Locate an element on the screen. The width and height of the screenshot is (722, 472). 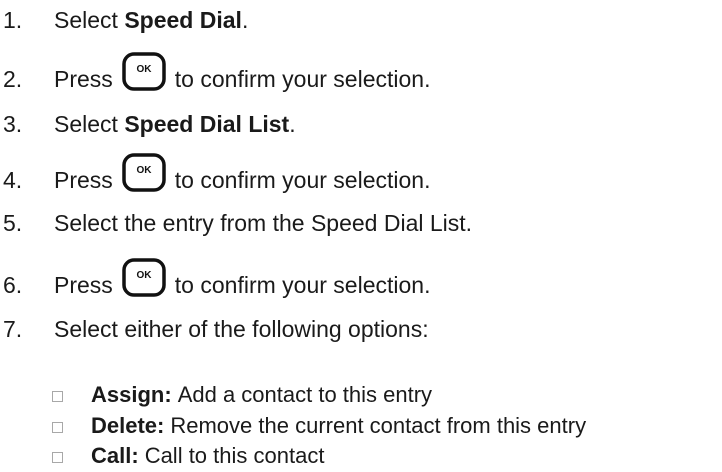
step-bold-term: Speed Dial List is located at coordinates (207, 123).